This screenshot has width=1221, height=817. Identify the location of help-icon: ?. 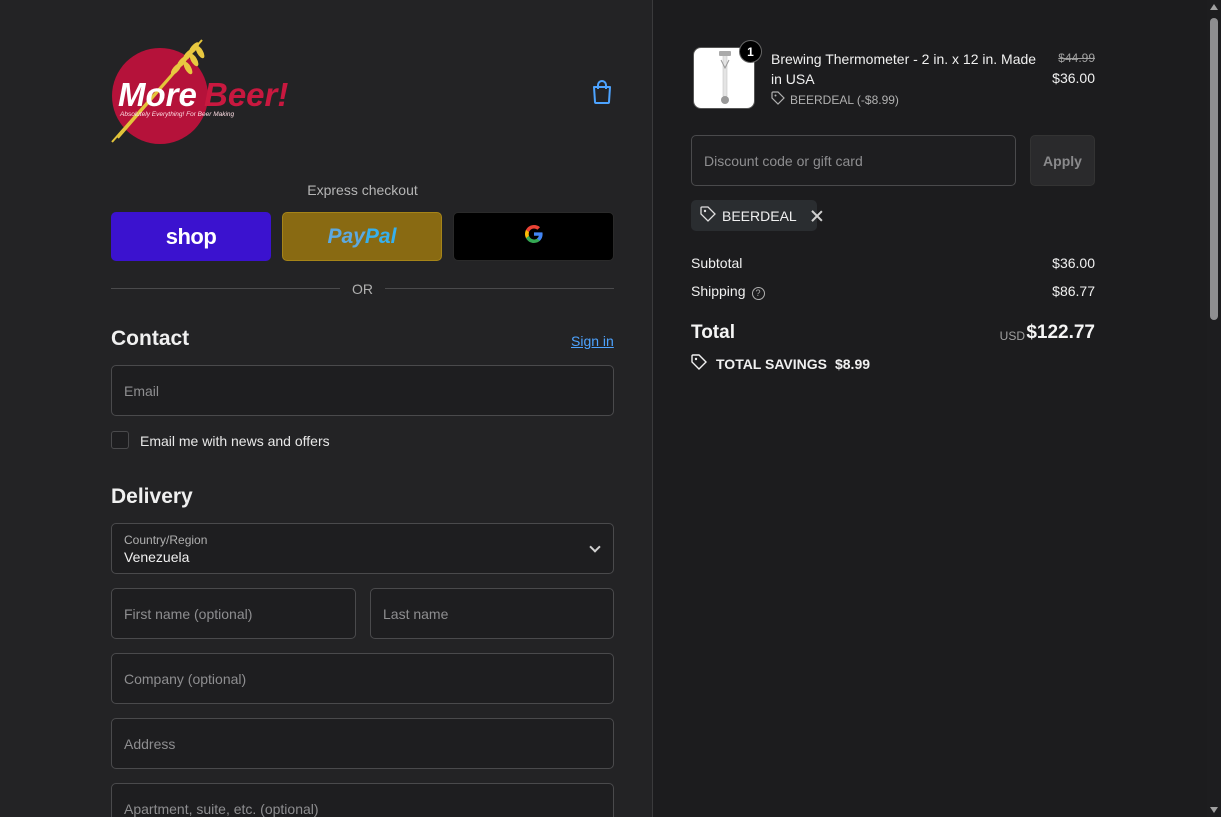
(758, 293).